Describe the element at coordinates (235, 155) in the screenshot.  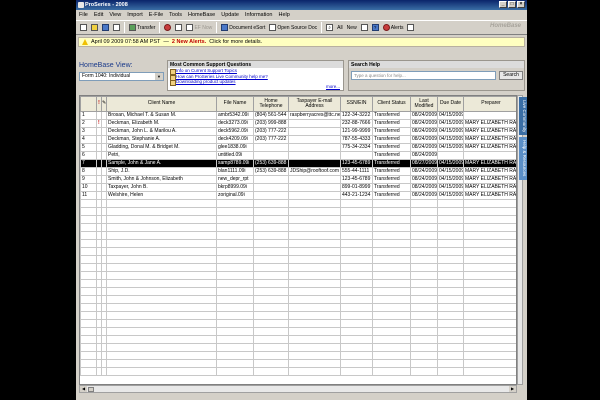
I see `cell-file: untitled.09i` at that location.